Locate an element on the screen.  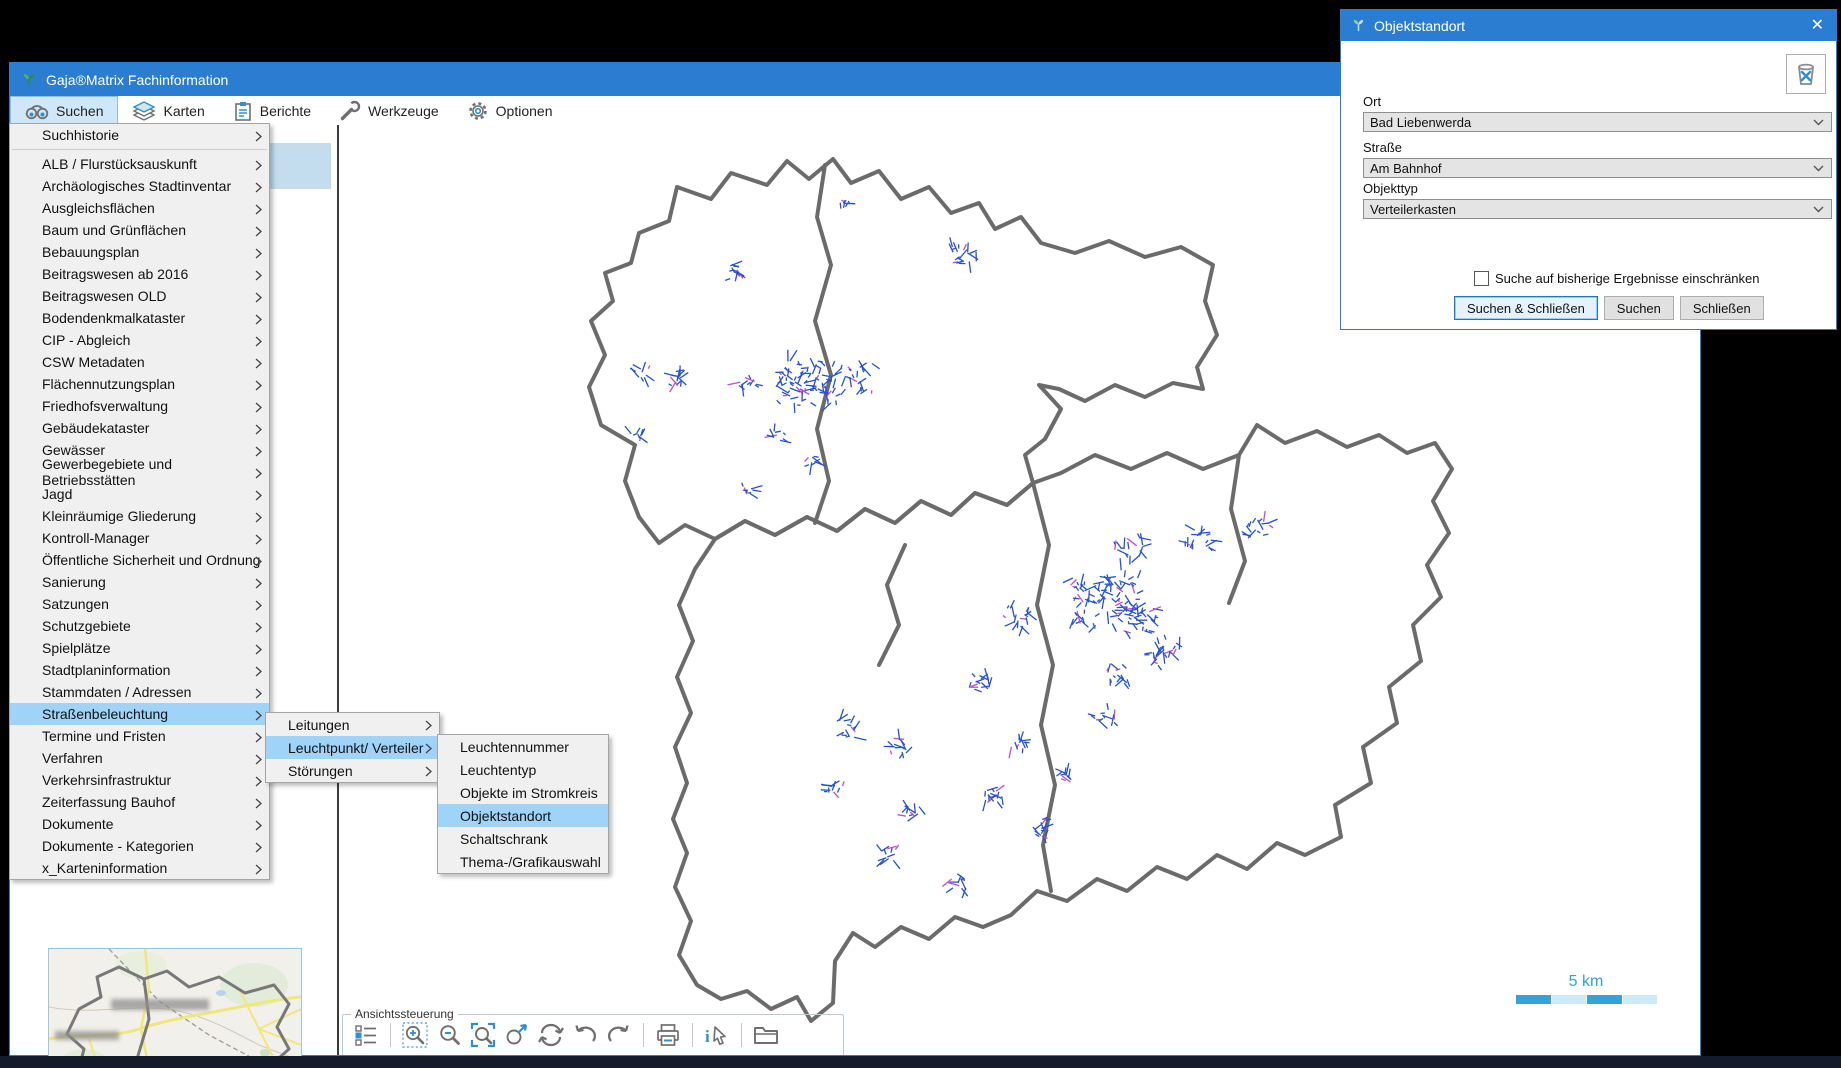
menu-item-label: Leuchtentyp is located at coordinates (498, 769).